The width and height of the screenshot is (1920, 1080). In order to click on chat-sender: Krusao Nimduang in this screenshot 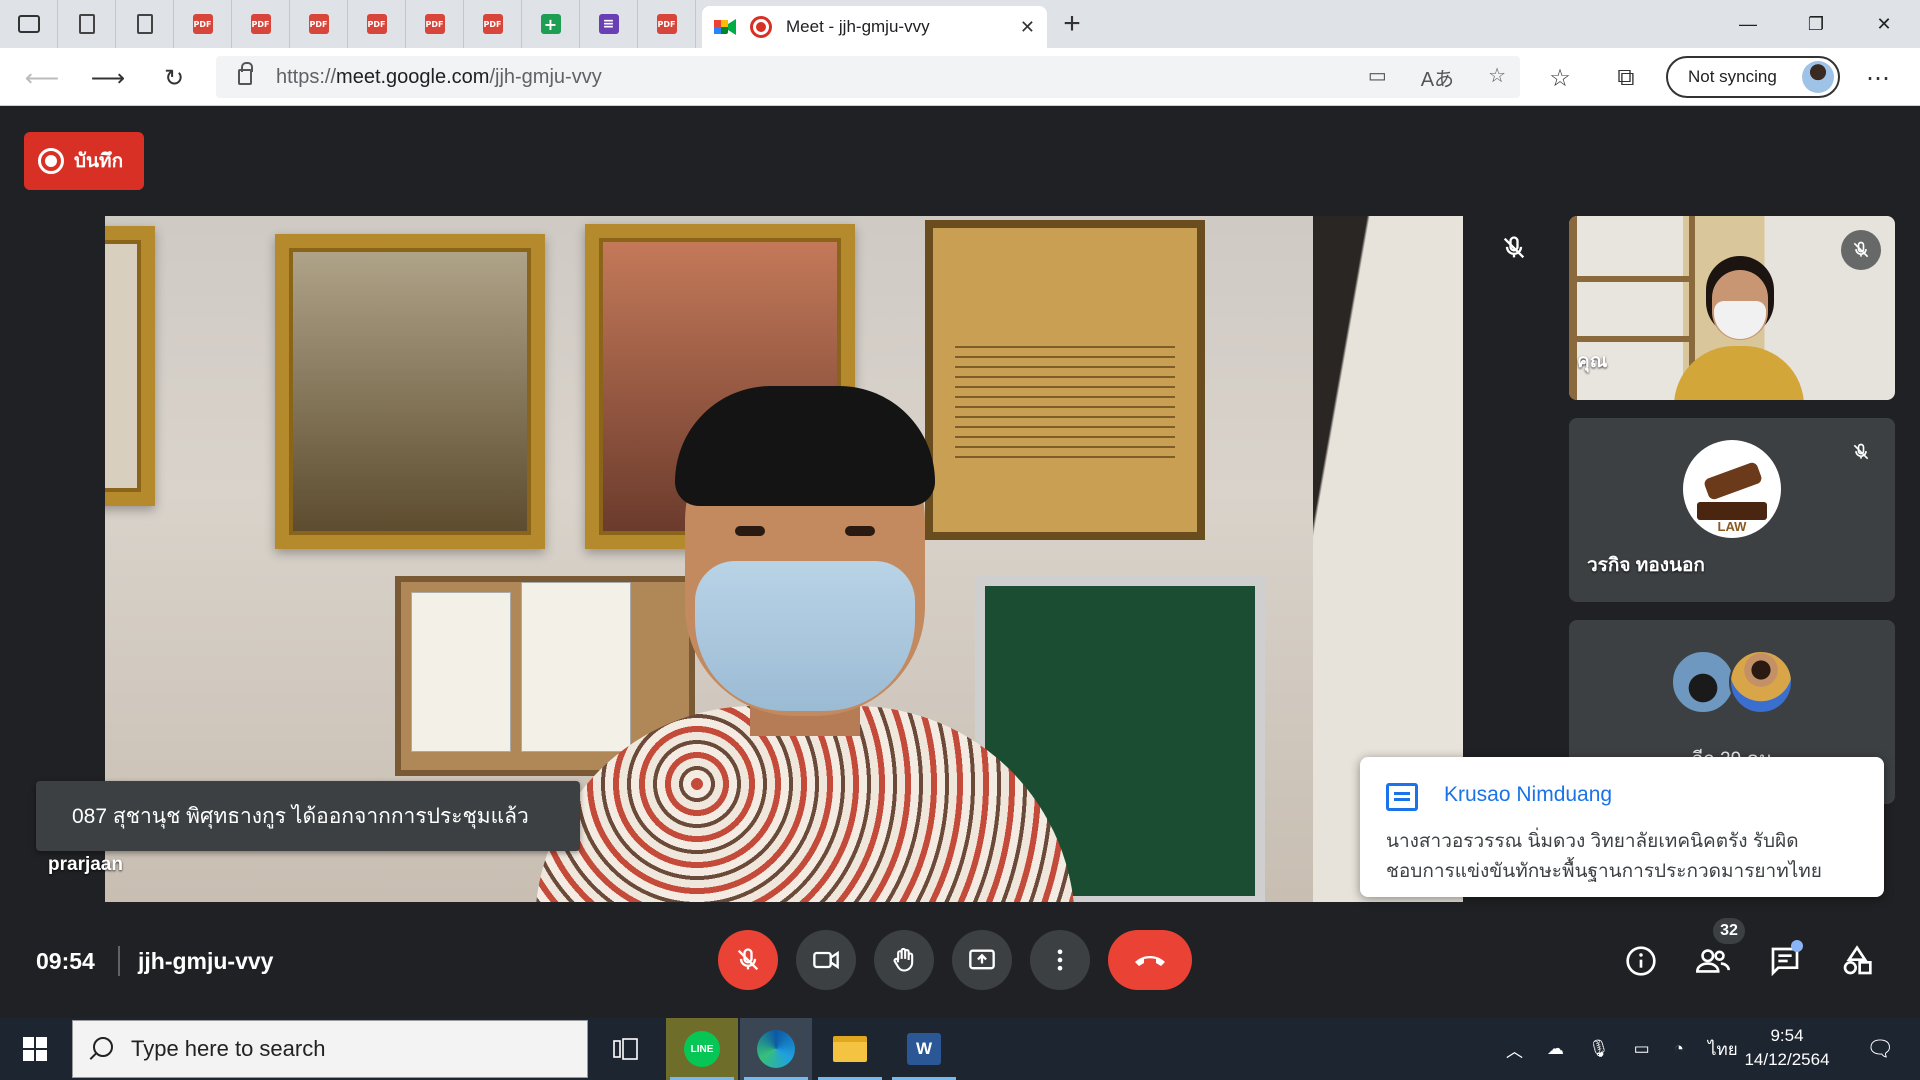, I will do `click(1528, 794)`.